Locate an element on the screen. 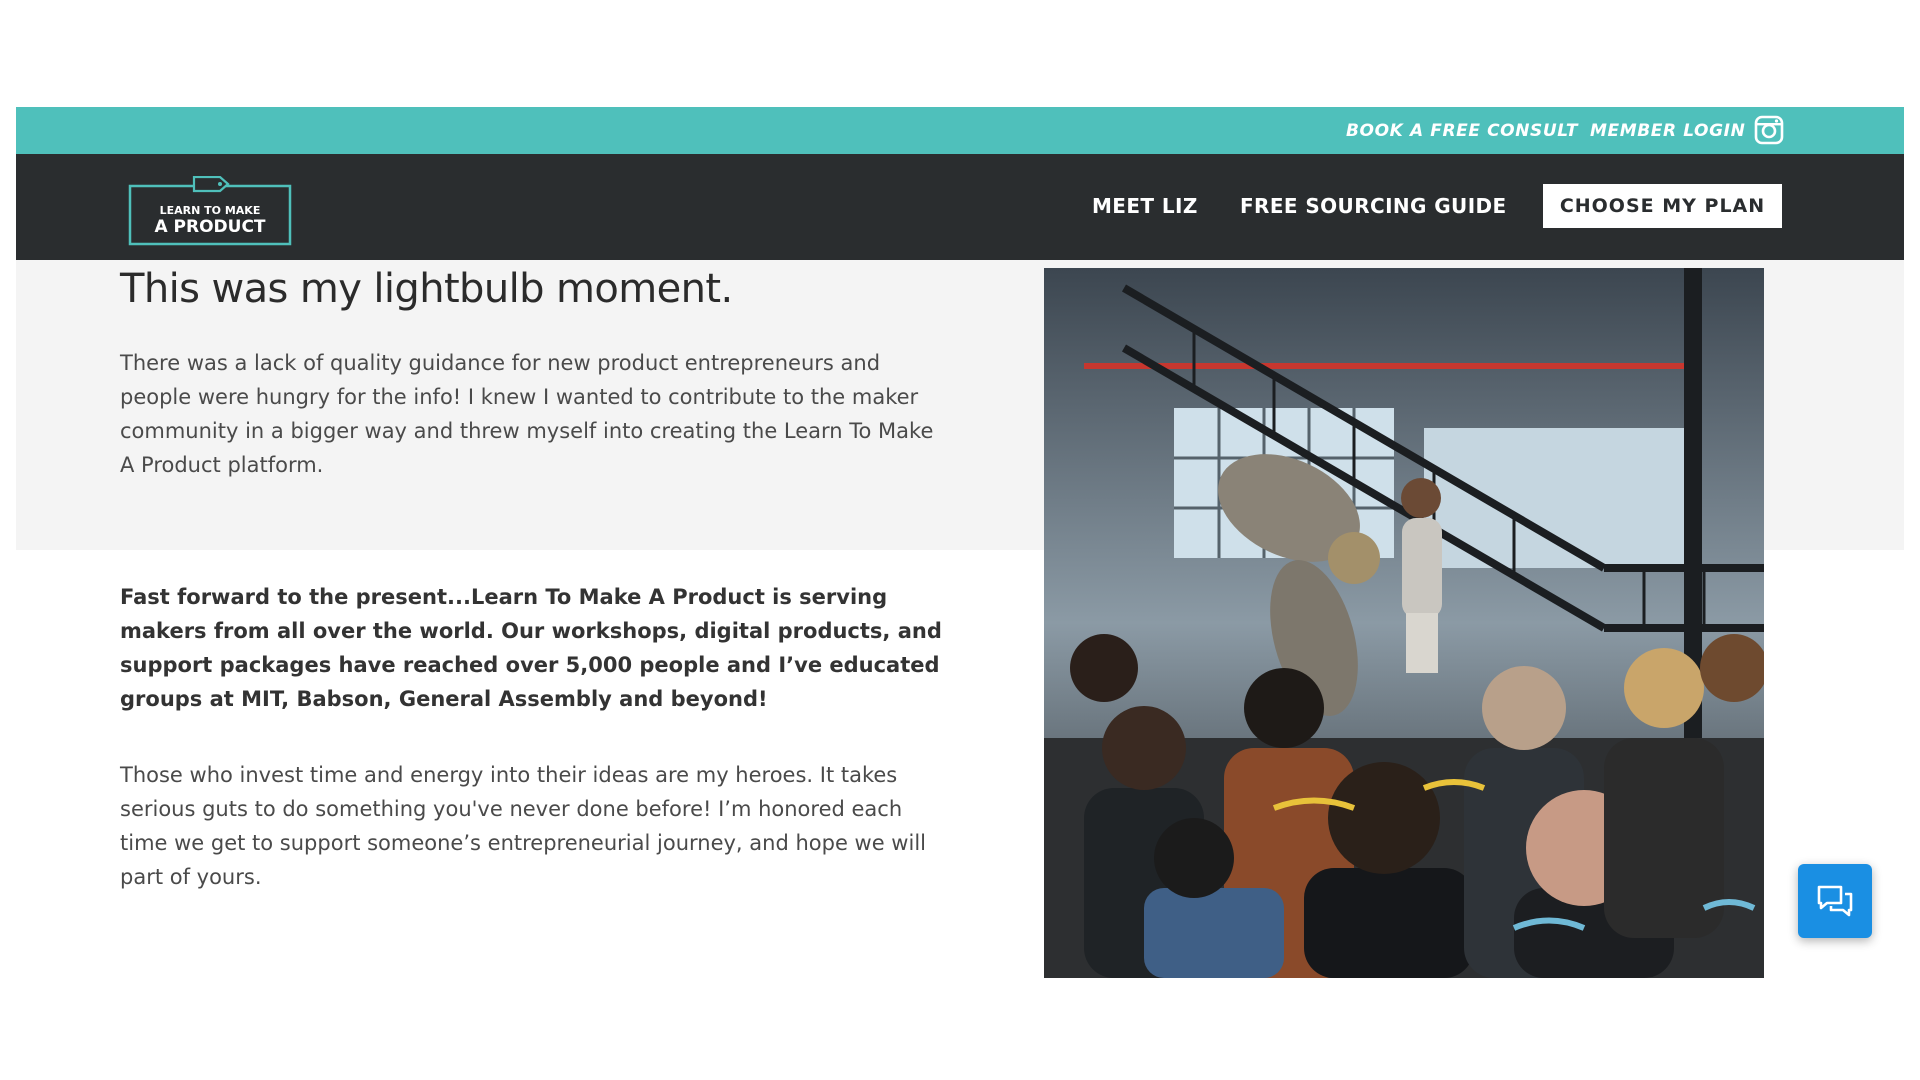  instagram-icon is located at coordinates (1769, 130).